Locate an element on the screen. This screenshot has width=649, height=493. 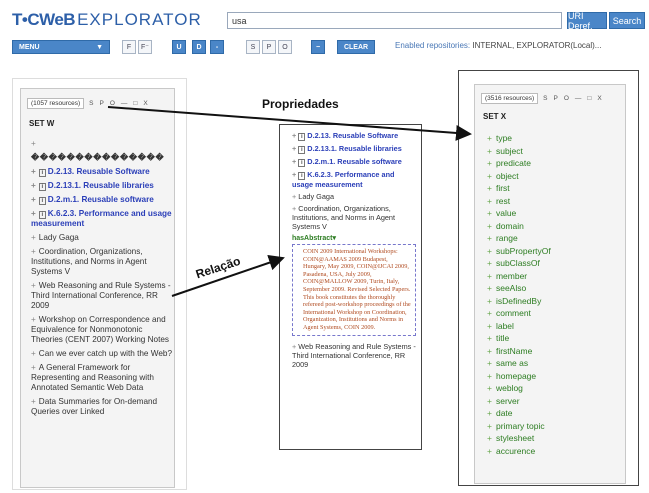
propriedades-arrow is located at coordinates (289, 123).